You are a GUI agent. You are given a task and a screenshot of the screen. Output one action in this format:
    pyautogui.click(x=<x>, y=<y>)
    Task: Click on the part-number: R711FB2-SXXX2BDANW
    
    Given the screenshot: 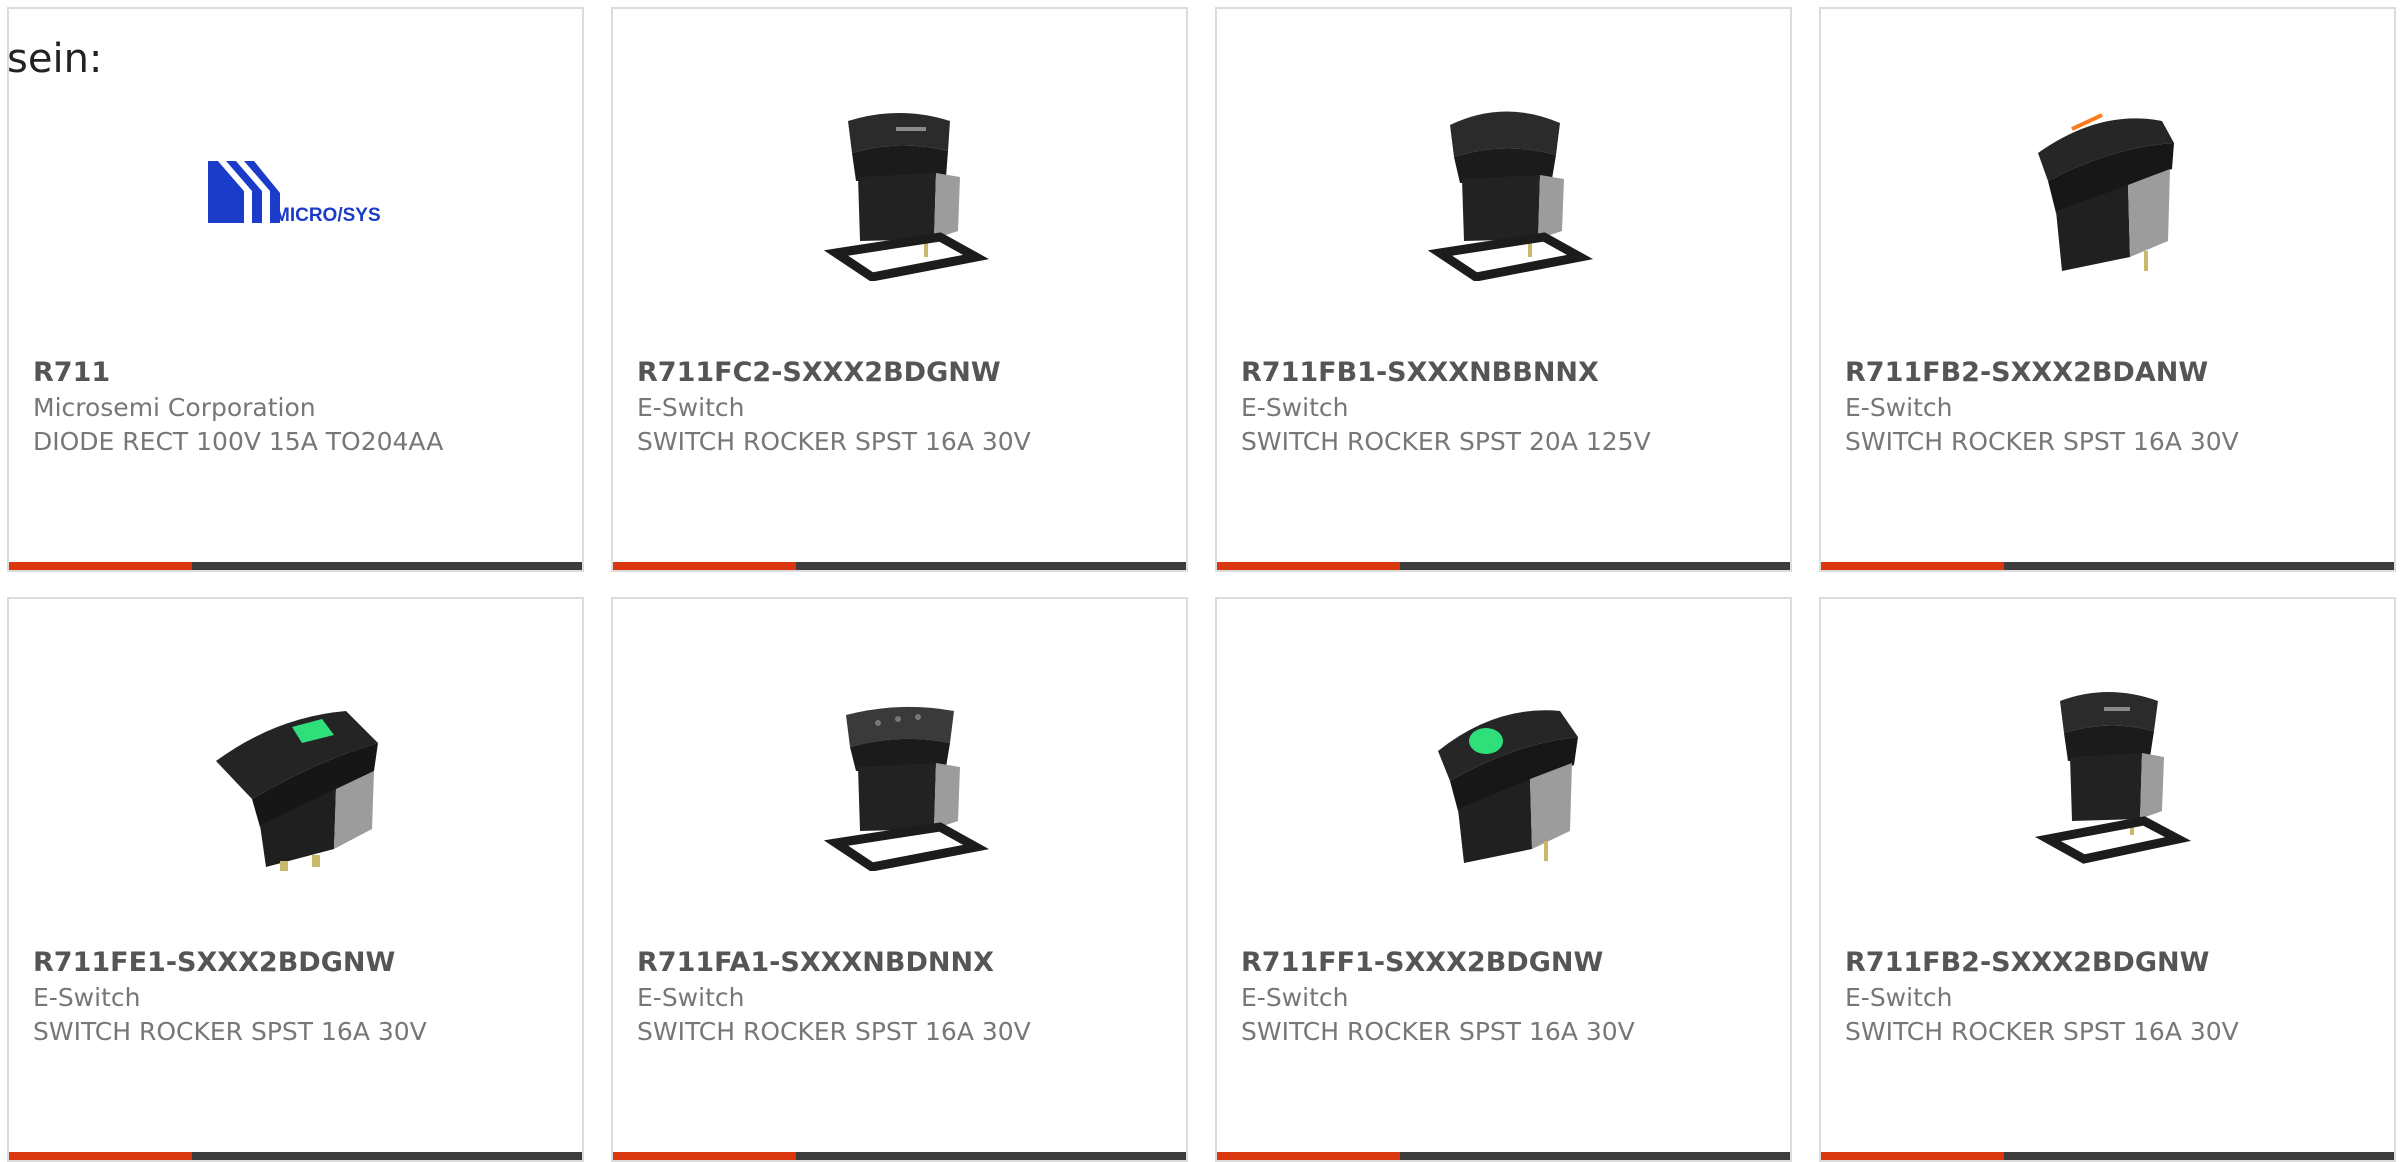 What is the action you would take?
    pyautogui.click(x=2114, y=373)
    